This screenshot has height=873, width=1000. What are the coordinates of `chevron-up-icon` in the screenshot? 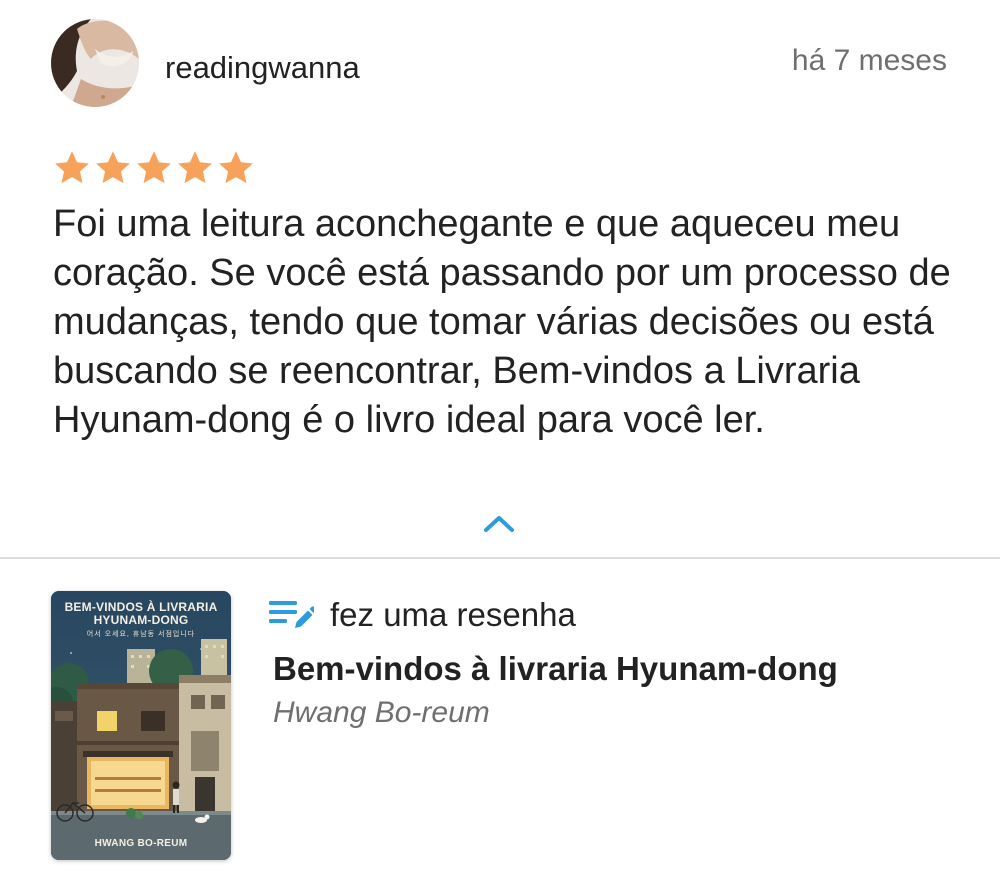 It's located at (499, 524).